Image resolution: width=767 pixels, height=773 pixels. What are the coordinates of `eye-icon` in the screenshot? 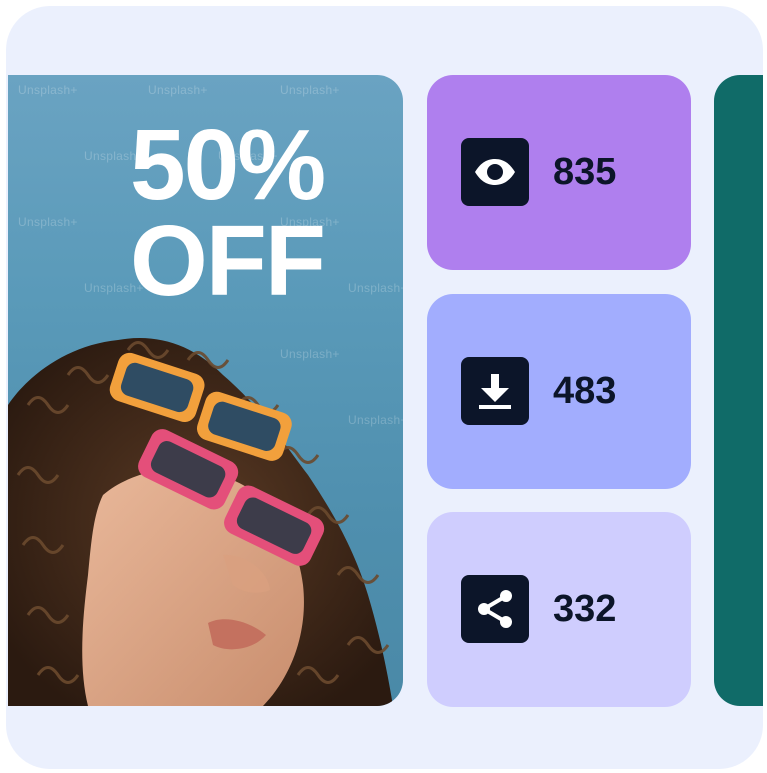 It's located at (495, 172).